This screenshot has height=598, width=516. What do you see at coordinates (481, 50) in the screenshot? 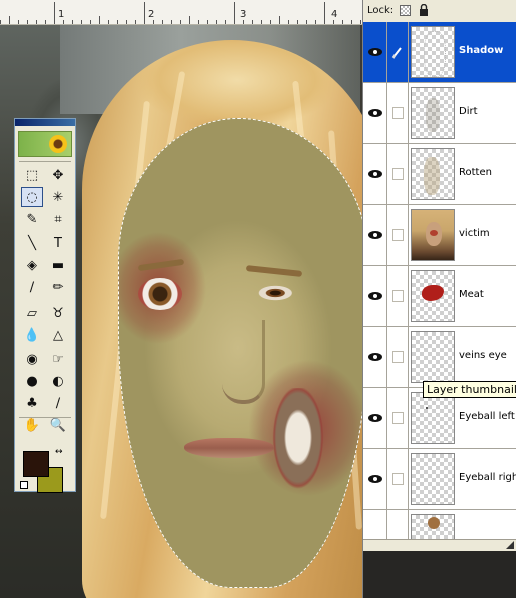
I see `layer-name: Shadow` at bounding box center [481, 50].